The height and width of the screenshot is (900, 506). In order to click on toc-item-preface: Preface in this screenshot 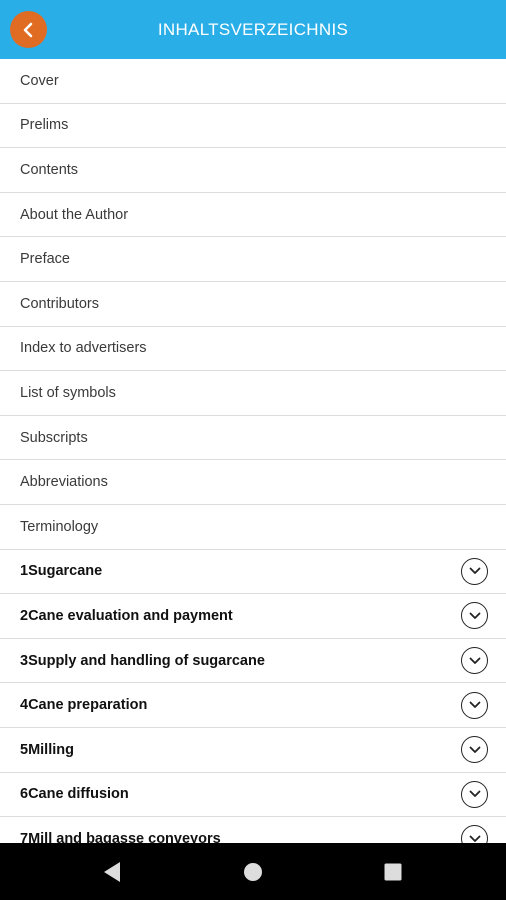, I will do `click(253, 259)`.